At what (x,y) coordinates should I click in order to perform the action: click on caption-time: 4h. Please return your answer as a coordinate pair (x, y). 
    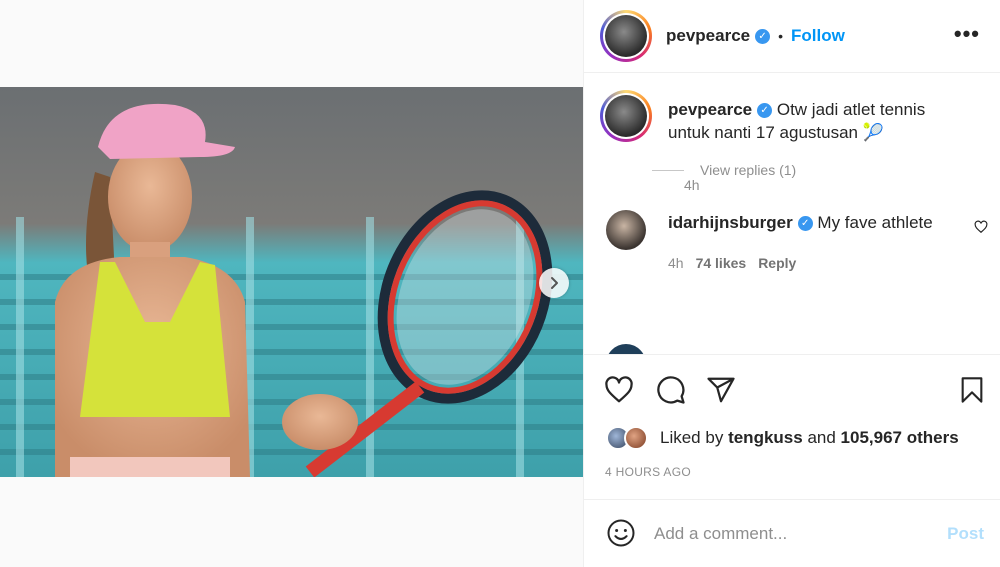
    Looking at the image, I should click on (692, 185).